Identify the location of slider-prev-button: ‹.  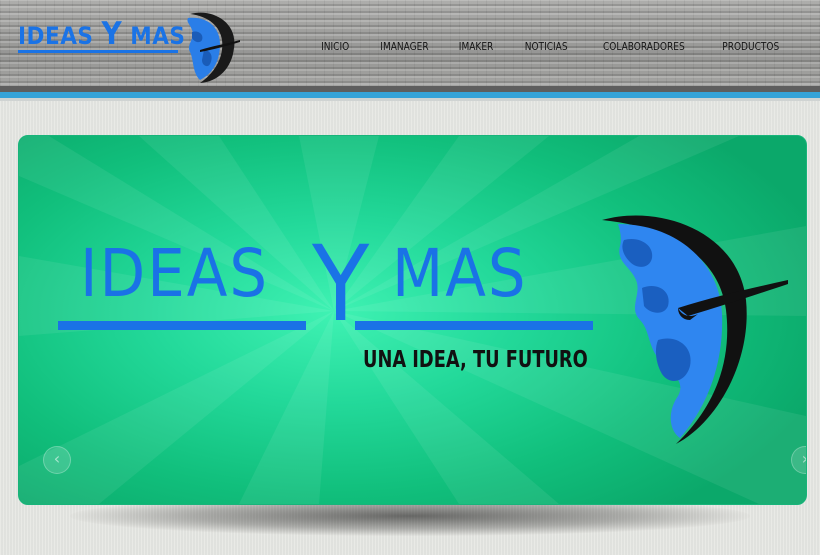
(57, 460).